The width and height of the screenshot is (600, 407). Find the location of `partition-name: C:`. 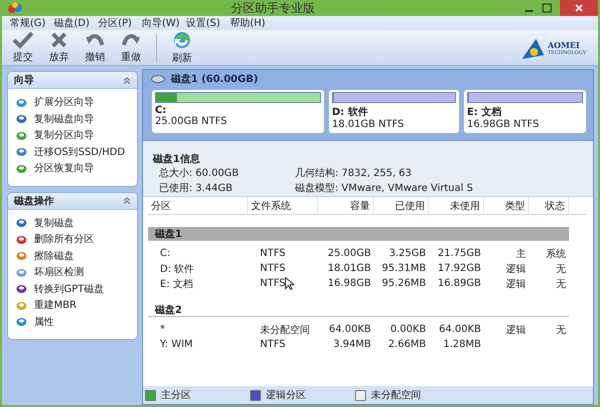

partition-name: C: is located at coordinates (161, 110).